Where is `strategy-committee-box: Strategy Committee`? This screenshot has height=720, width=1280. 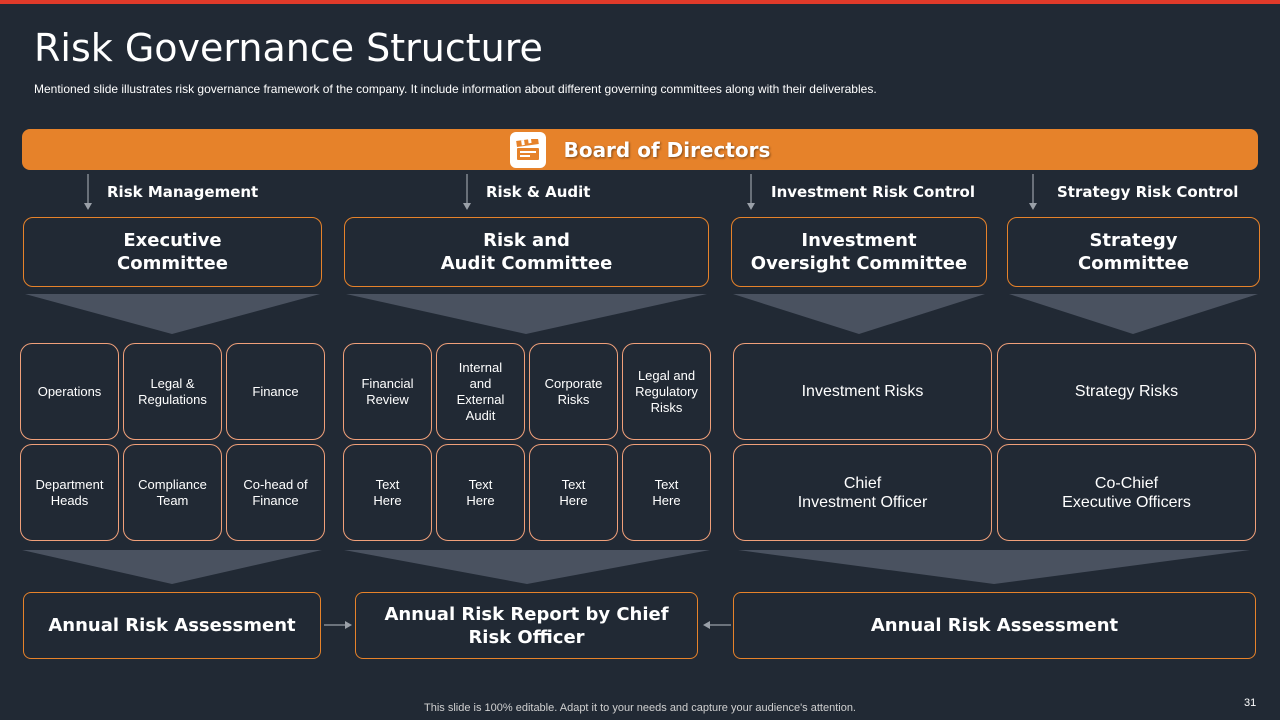 strategy-committee-box: Strategy Committee is located at coordinates (1133, 252).